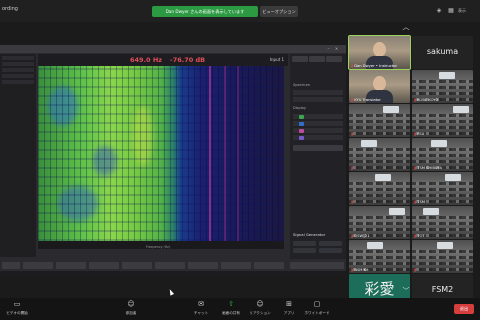 The width and height of the screenshot is (480, 320). Describe the element at coordinates (131, 309) in the screenshot. I see `participants-button: ☺ 参加者` at that location.